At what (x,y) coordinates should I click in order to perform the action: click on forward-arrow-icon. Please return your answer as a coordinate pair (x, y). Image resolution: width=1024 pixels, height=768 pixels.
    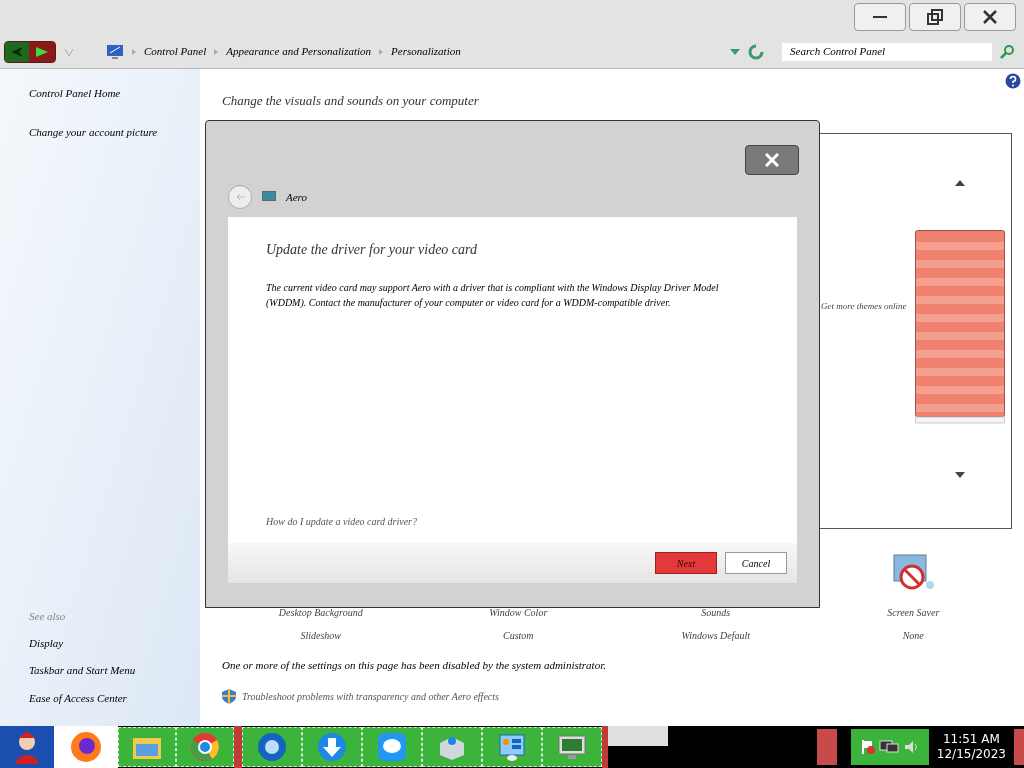
    Looking at the image, I should click on (42, 51).